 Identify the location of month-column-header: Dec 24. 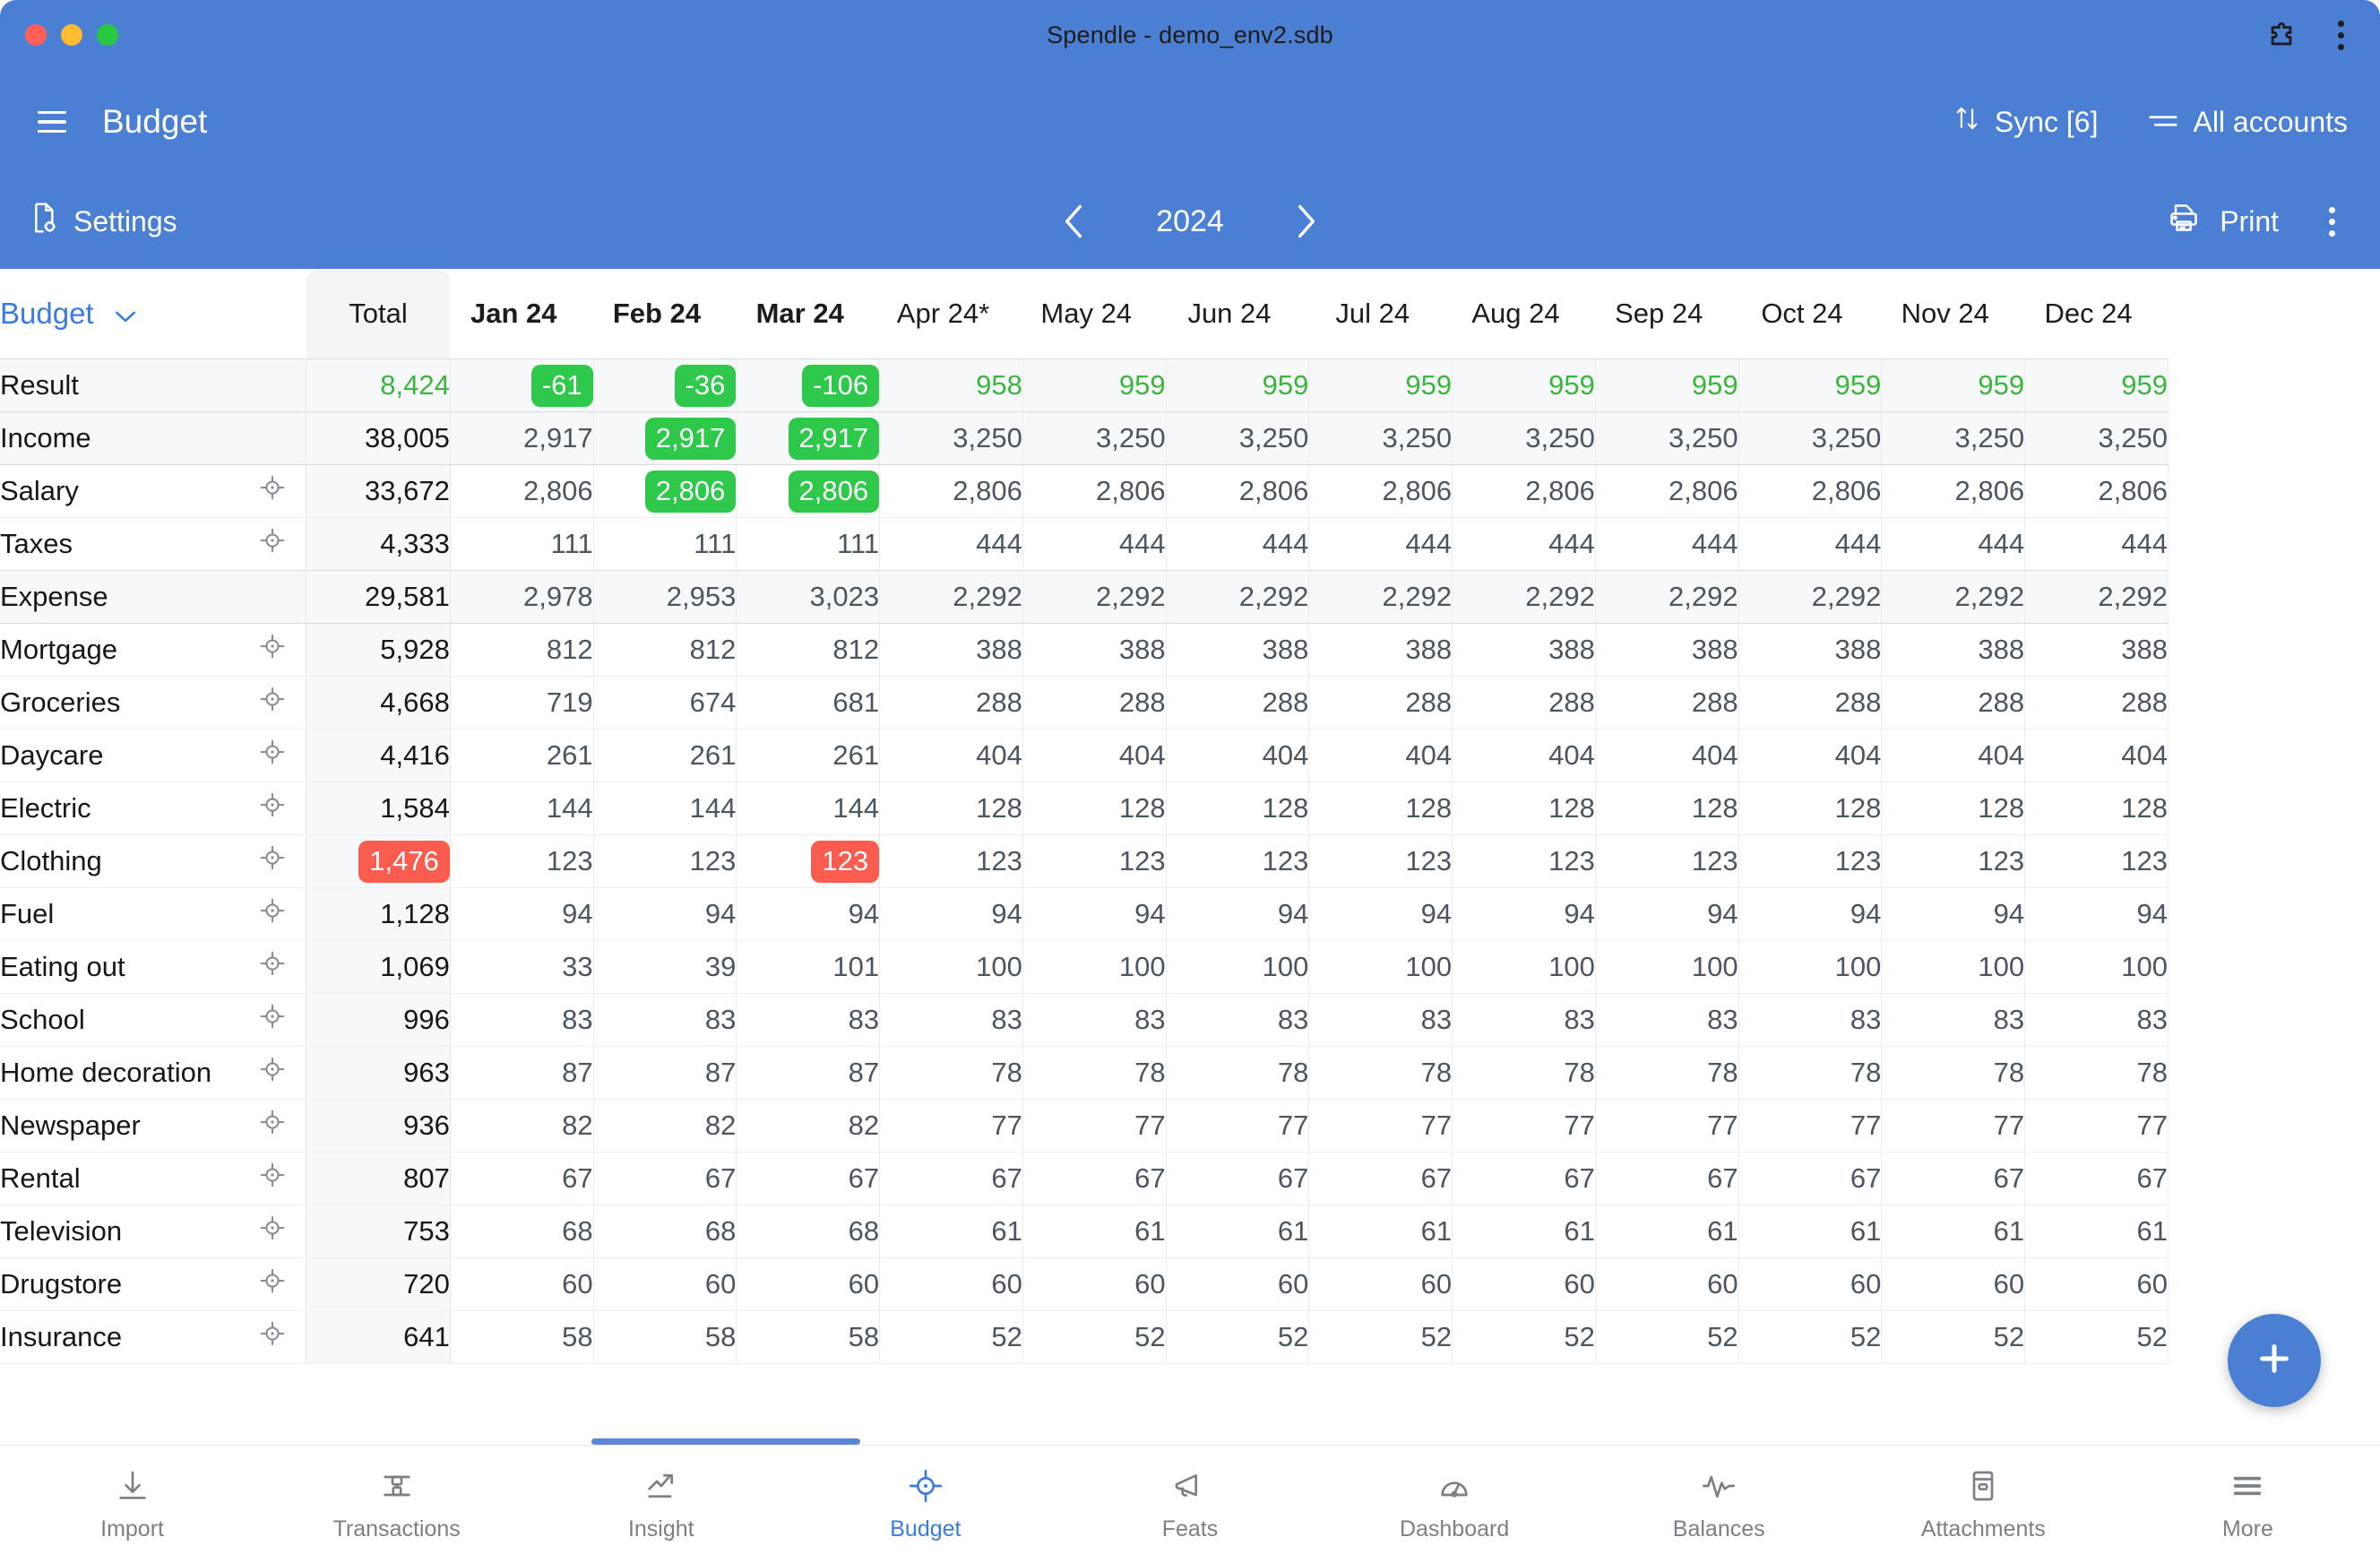
(2096, 314).